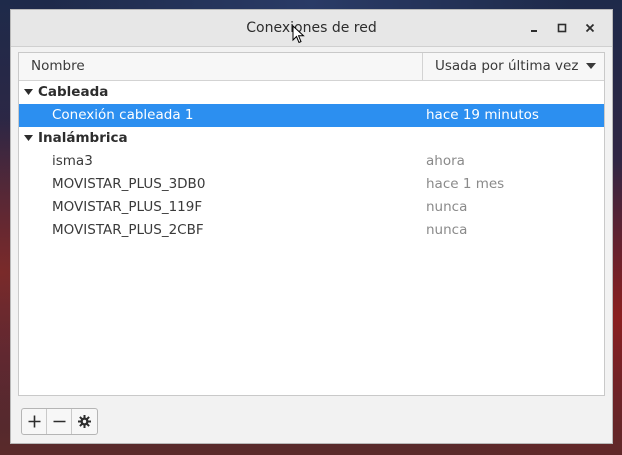 The height and width of the screenshot is (455, 622). I want to click on add-icon, so click(34, 421).